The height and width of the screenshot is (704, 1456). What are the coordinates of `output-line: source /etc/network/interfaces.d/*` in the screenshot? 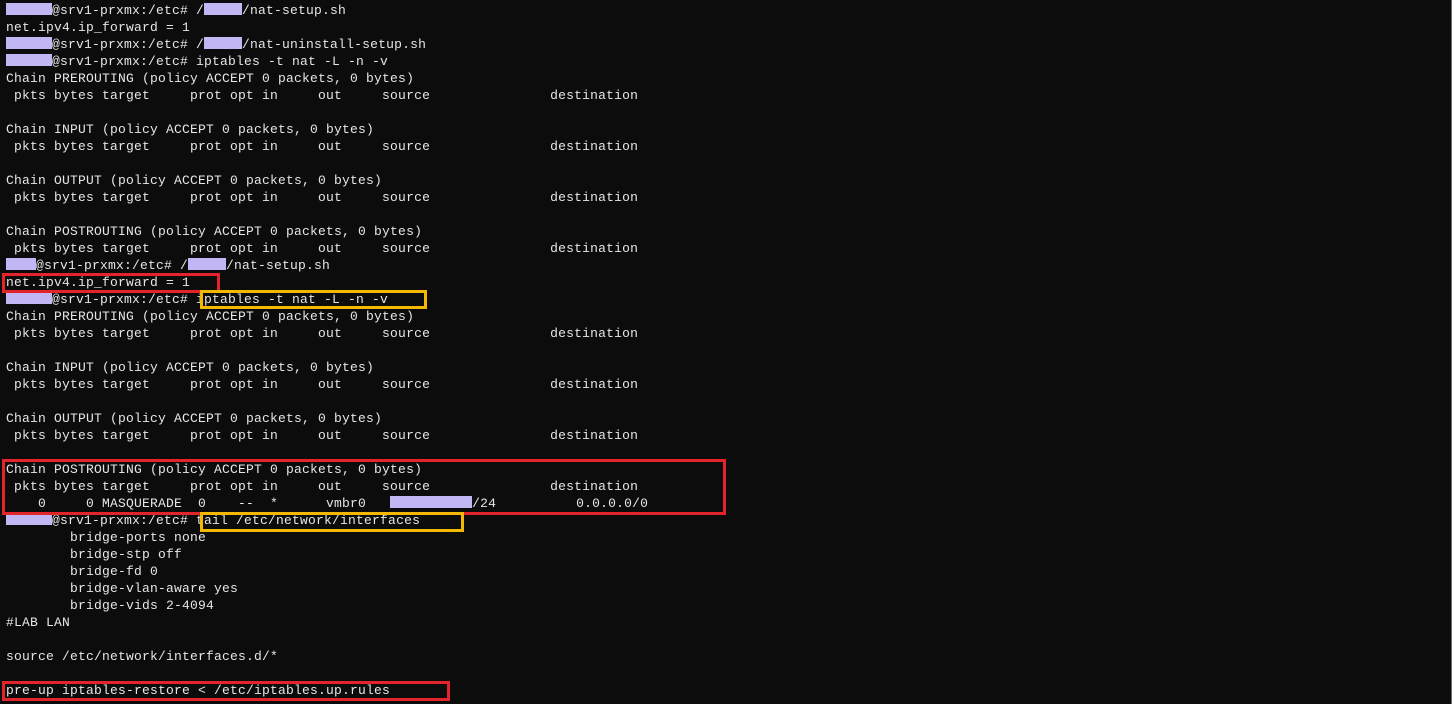 It's located at (142, 656).